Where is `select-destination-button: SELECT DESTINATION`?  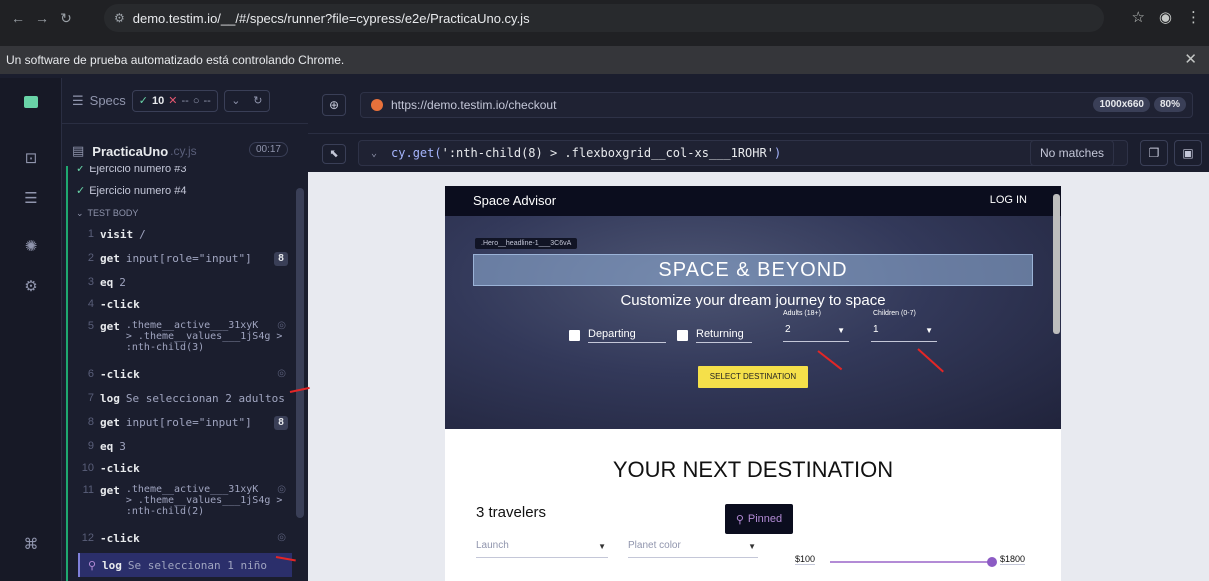
select-destination-button: SELECT DESTINATION is located at coordinates (753, 377).